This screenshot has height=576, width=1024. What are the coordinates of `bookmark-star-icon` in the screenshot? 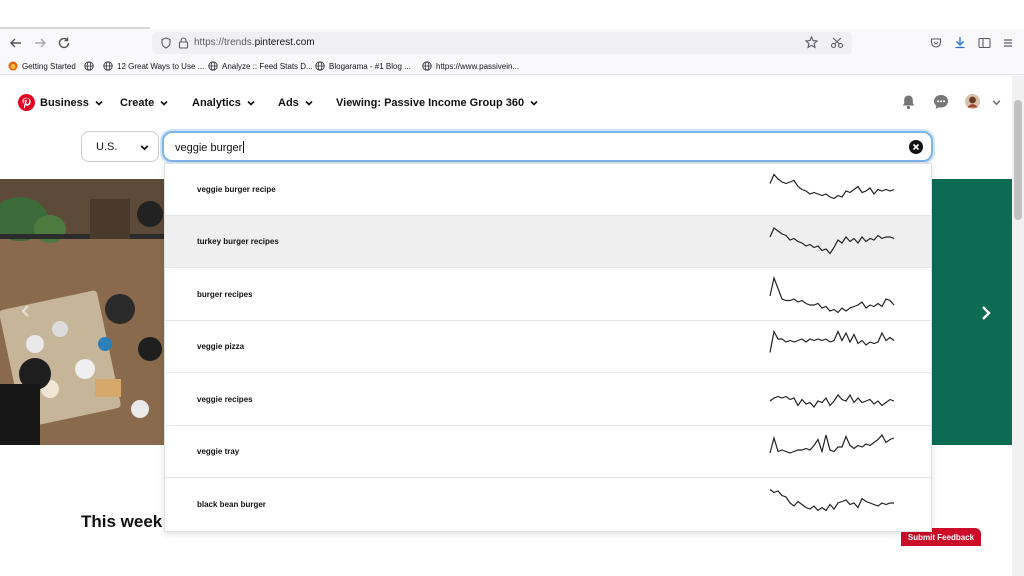 It's located at (811, 42).